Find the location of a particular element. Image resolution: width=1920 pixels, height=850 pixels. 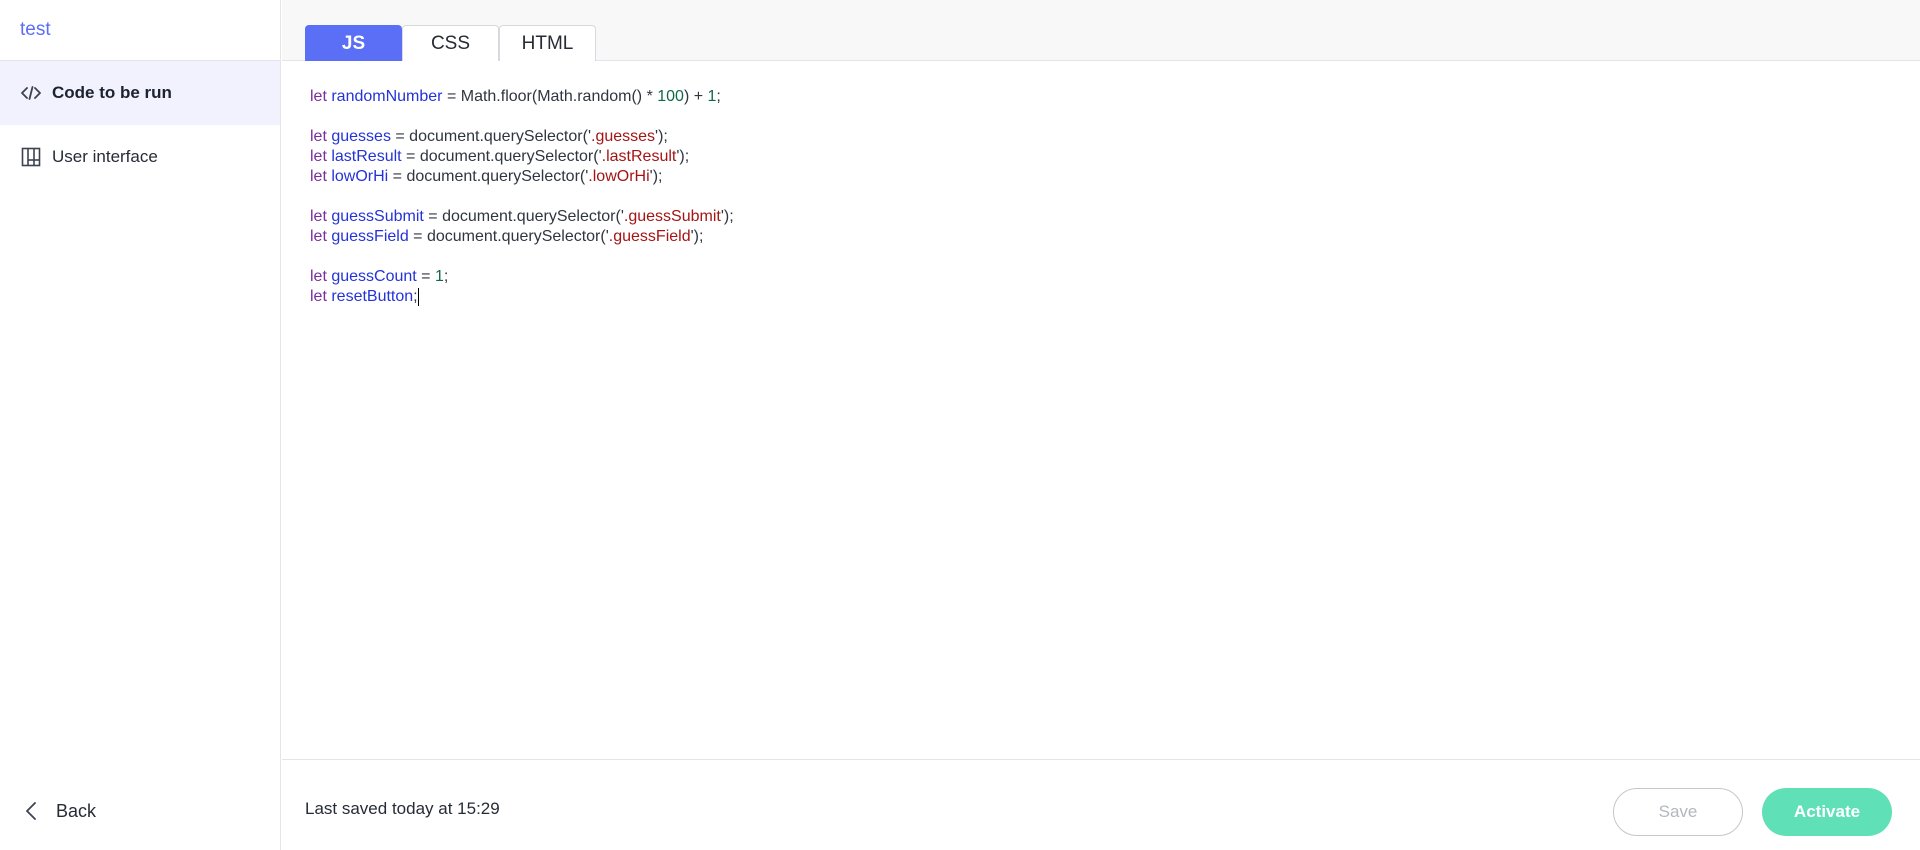

activate-button: Activate is located at coordinates (1827, 812).